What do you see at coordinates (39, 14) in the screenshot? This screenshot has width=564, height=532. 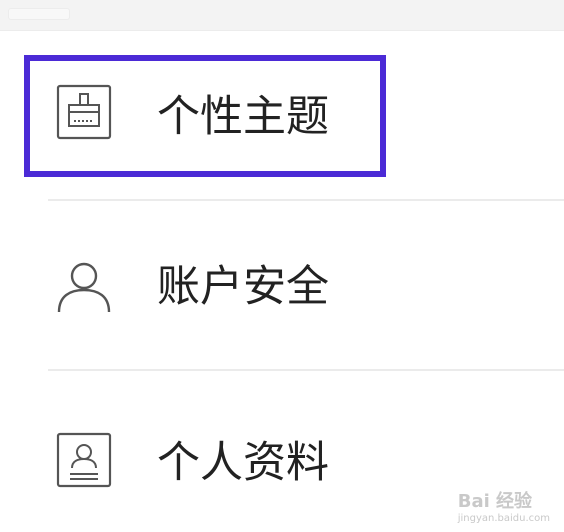 I see `top-bar-tab` at bounding box center [39, 14].